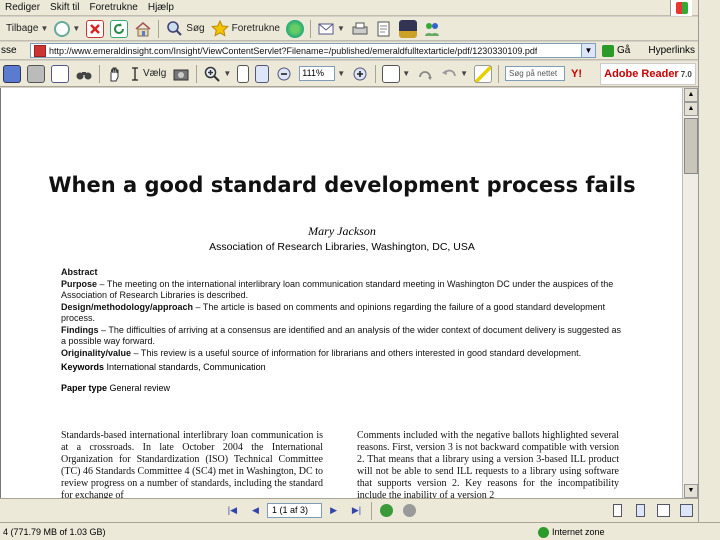  Describe the element at coordinates (449, 74) in the screenshot. I see `undo-icon` at that location.